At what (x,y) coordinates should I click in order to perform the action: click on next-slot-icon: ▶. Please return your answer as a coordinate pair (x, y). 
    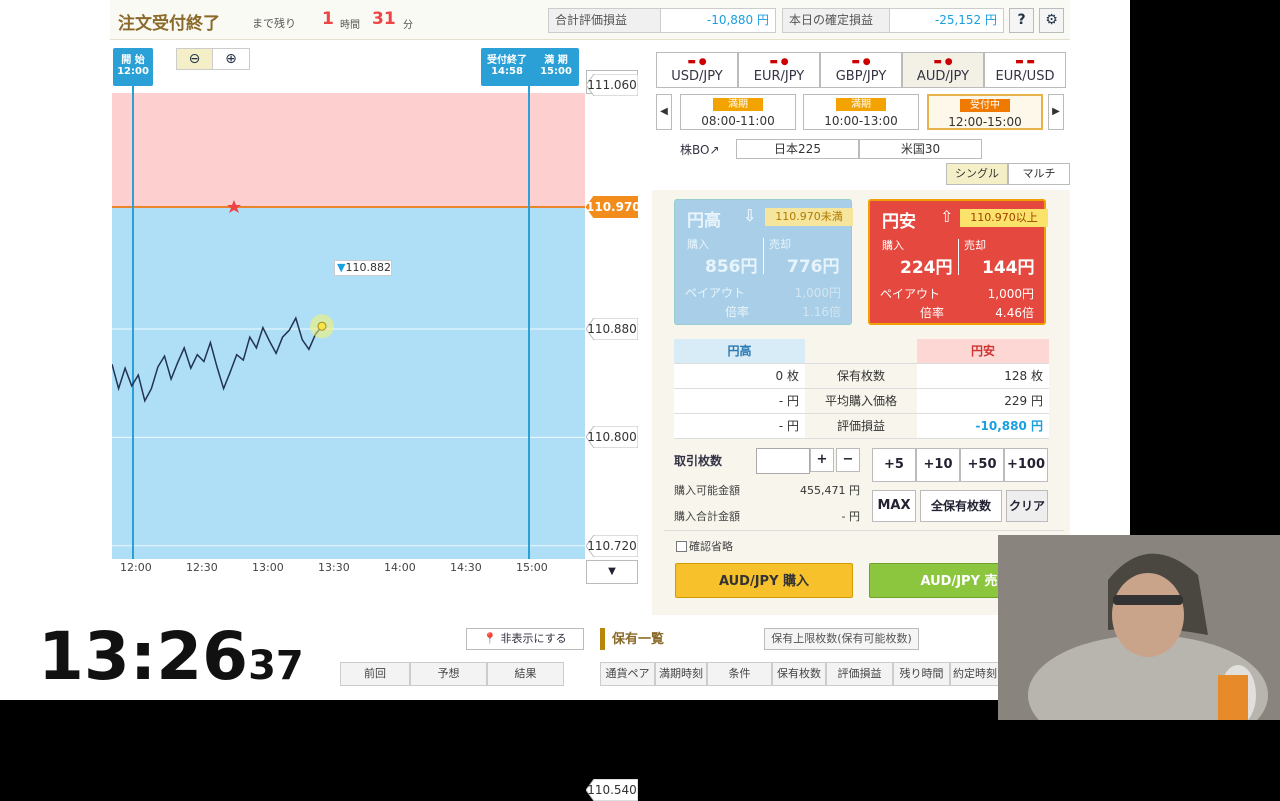
    Looking at the image, I should click on (1056, 112).